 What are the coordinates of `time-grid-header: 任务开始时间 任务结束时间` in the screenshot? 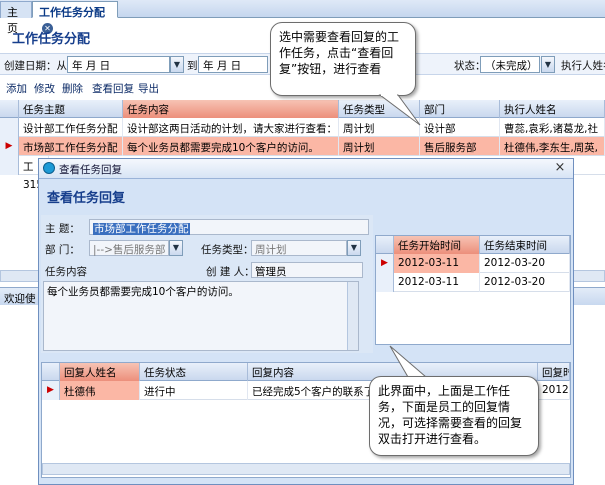 It's located at (473, 245).